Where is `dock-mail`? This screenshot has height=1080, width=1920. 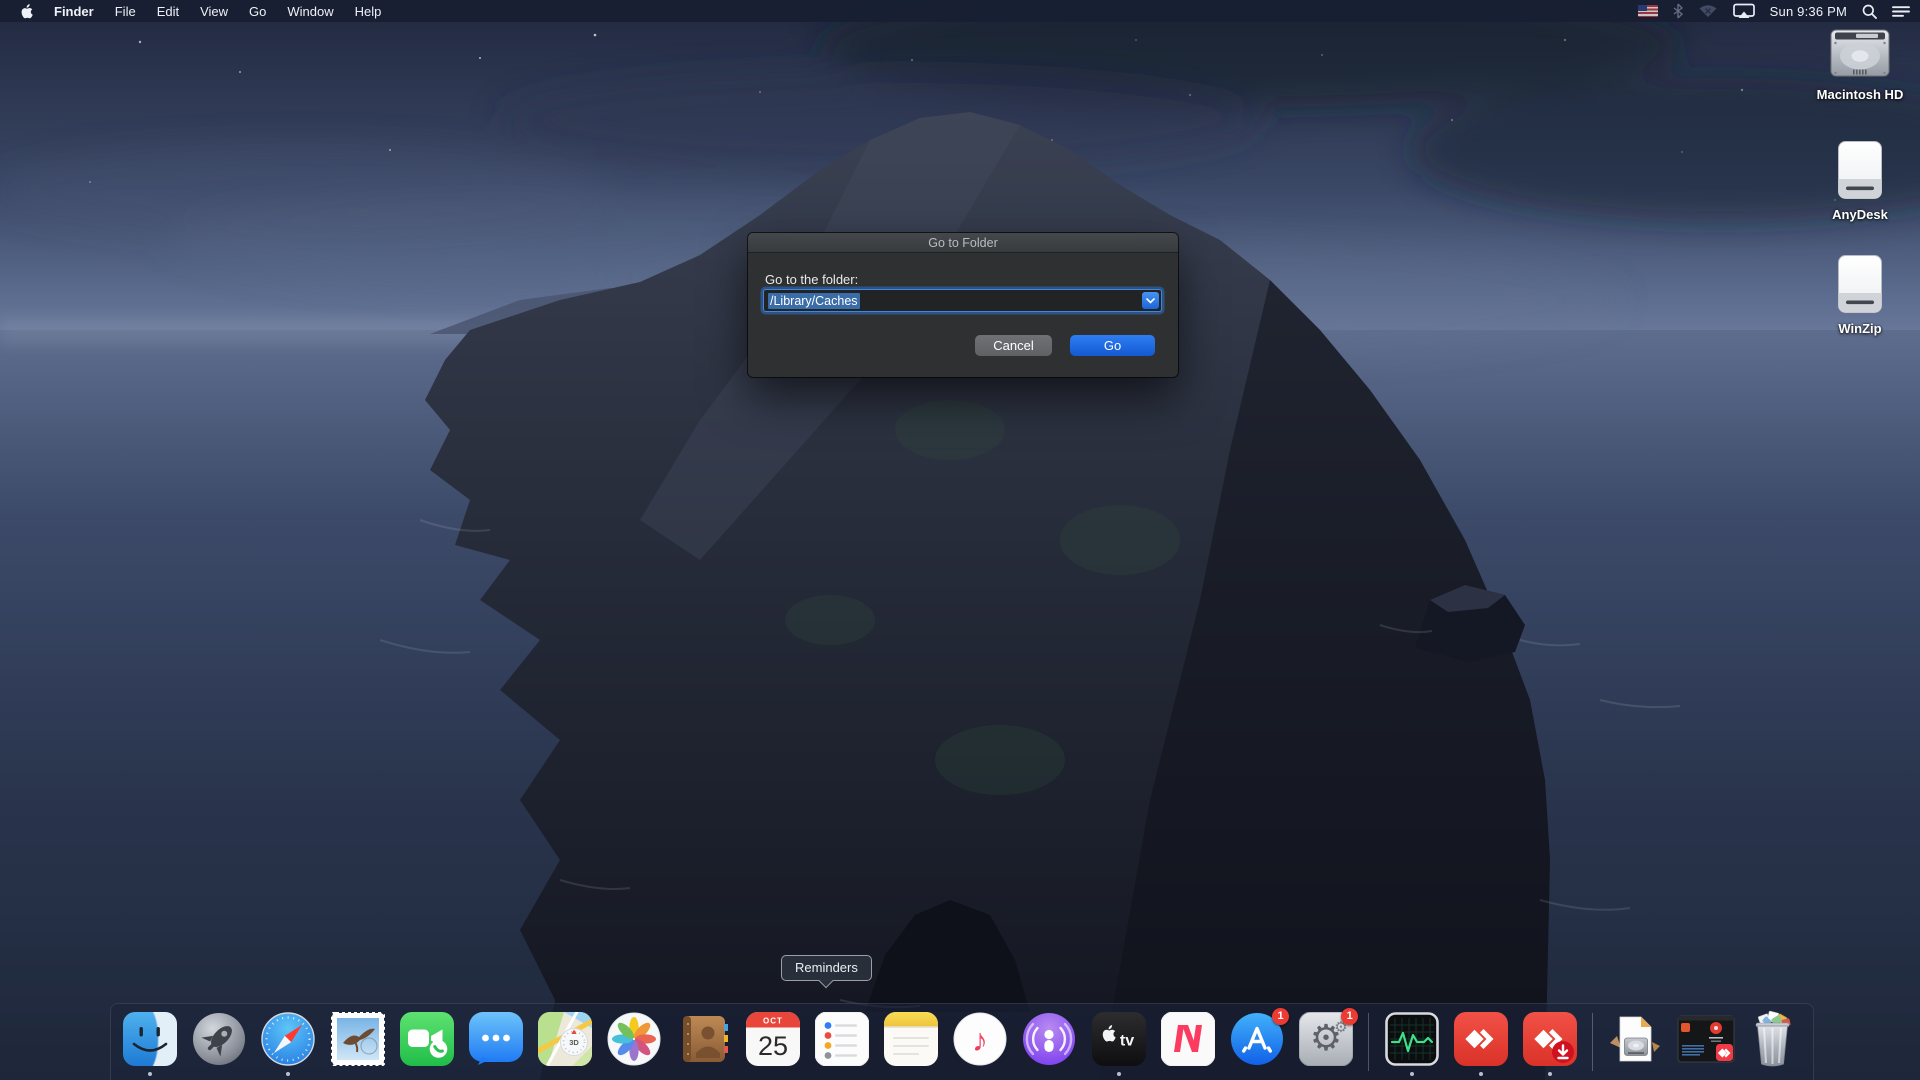
dock-mail is located at coordinates (357, 1045).